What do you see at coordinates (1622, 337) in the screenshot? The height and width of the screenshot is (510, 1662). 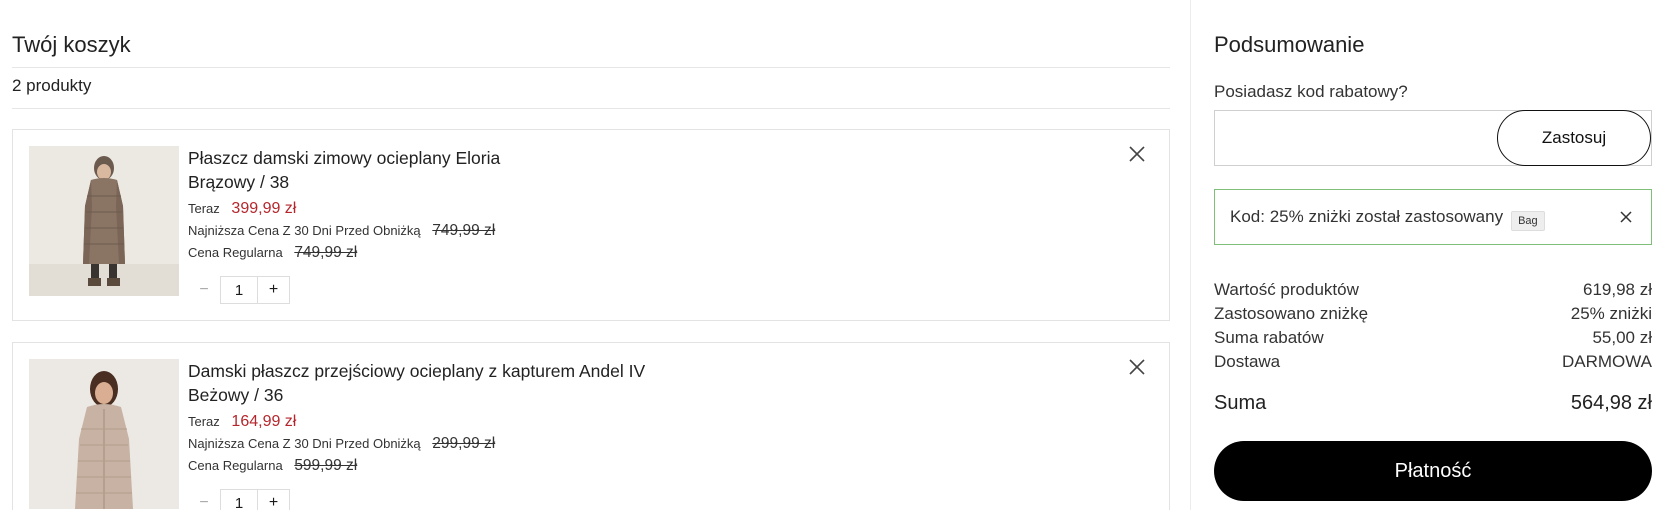 I see `summary-line-value: 55,00 zł` at bounding box center [1622, 337].